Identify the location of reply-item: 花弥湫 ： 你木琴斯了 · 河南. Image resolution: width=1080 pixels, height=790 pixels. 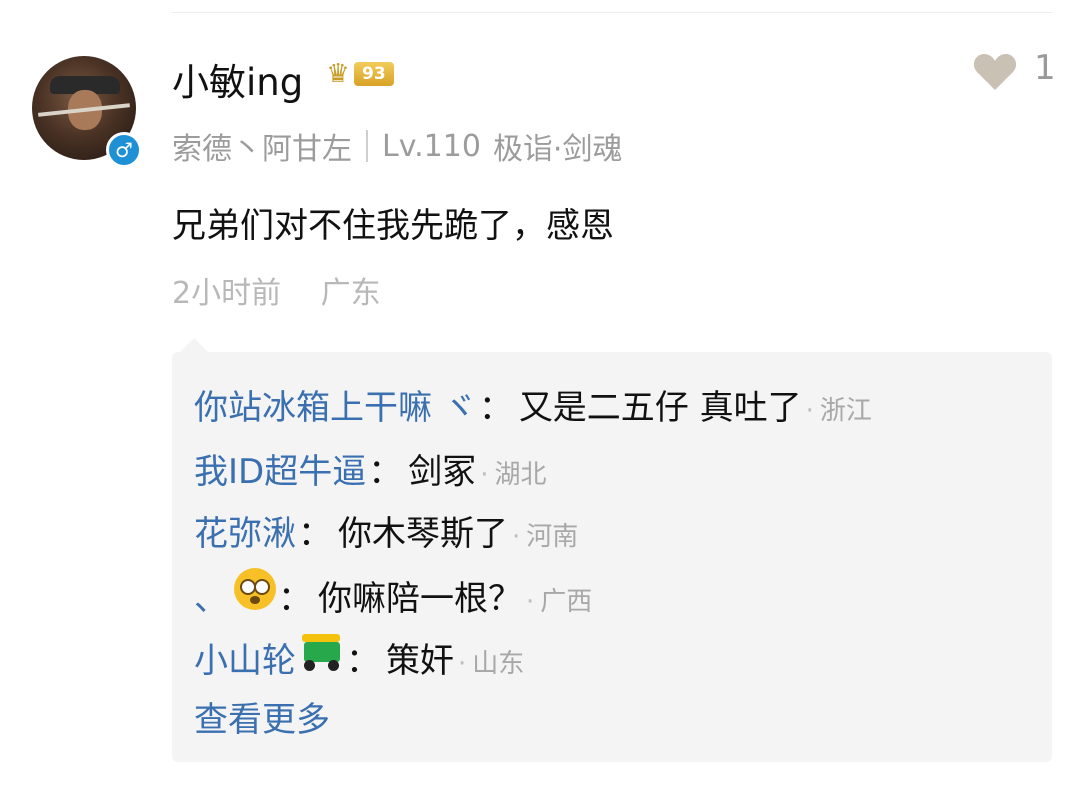
(386, 530).